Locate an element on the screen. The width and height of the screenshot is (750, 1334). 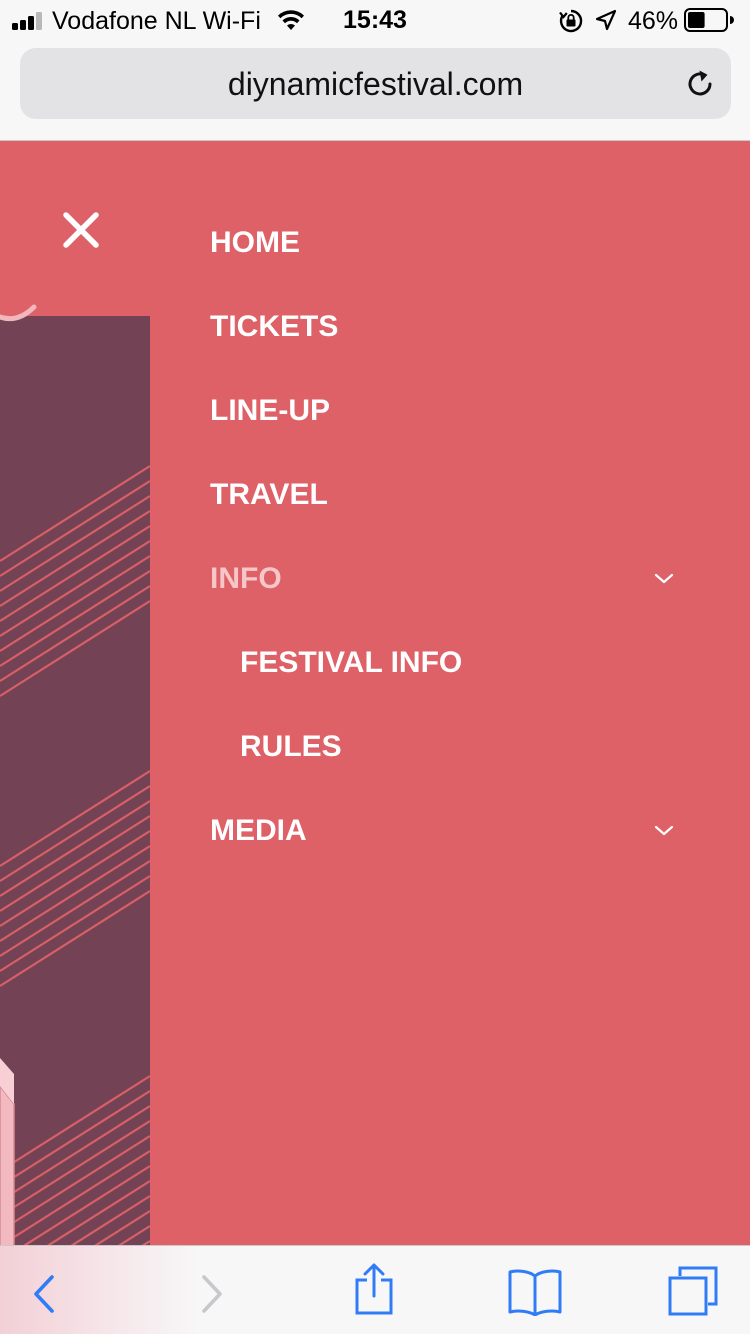
nav-item-travel: TRAVEL is located at coordinates (269, 495).